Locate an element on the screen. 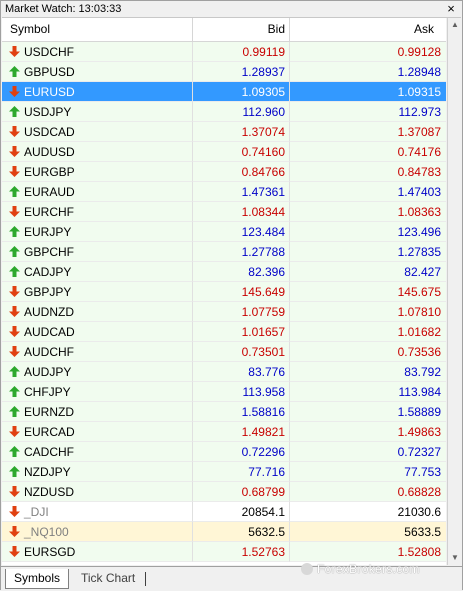 Image resolution: width=463 pixels, height=591 pixels. table-row: EURCAD 1.49821 1.49863 is located at coordinates (224, 432).